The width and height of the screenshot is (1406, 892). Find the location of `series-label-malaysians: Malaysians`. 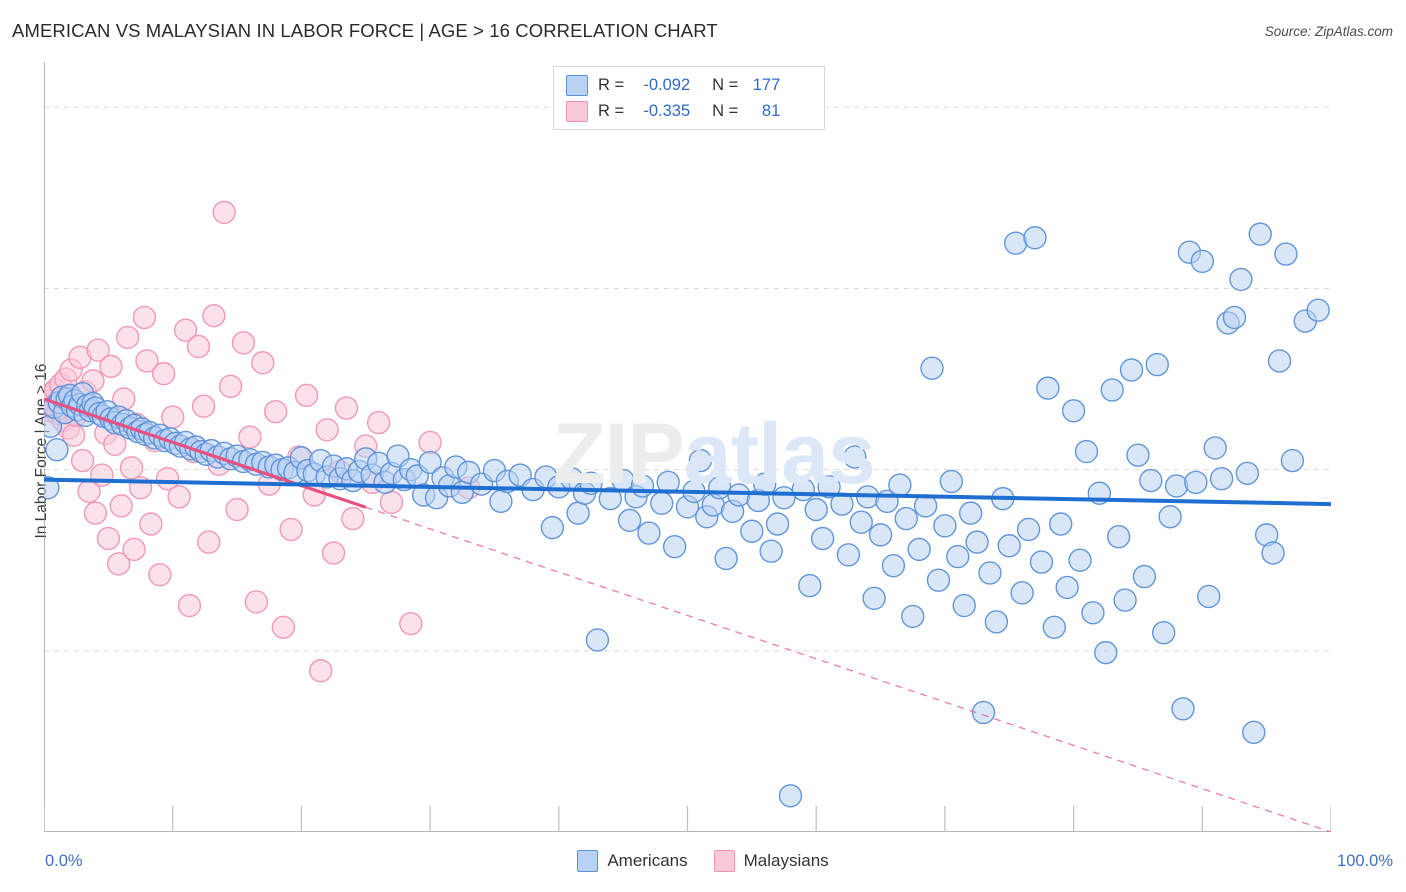

series-label-malaysians: Malaysians is located at coordinates (786, 860).